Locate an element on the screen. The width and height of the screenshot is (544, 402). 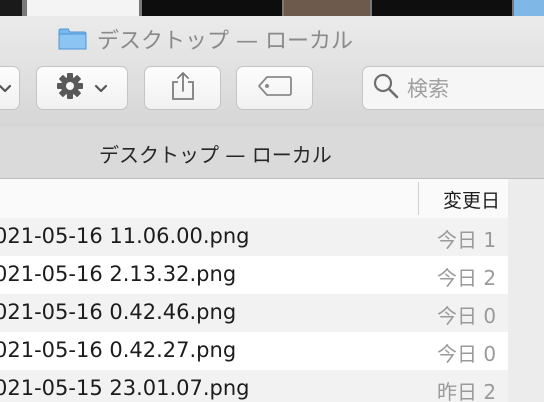
path-bar: デスクトップ — ローカル is located at coordinates (272, 153).